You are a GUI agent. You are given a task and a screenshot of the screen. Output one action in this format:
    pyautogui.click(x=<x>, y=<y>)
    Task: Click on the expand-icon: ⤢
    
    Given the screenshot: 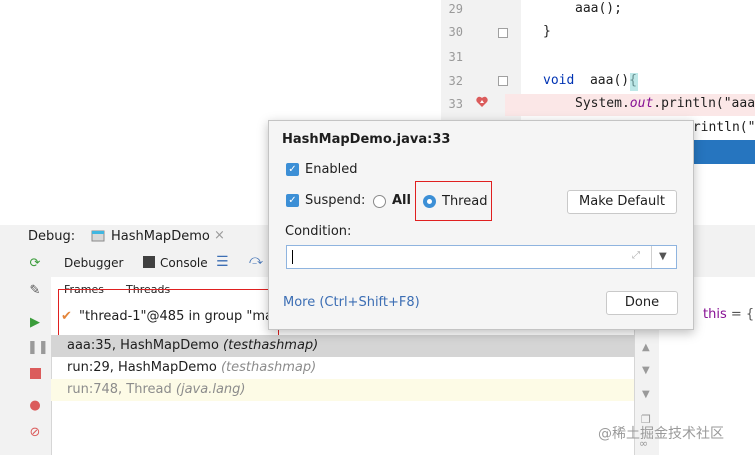 What is the action you would take?
    pyautogui.click(x=636, y=255)
    